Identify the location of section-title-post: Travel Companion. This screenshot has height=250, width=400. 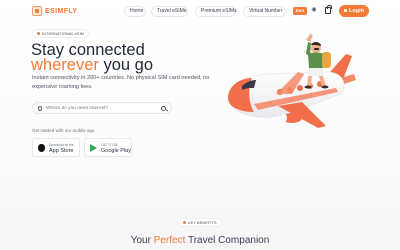
(227, 240).